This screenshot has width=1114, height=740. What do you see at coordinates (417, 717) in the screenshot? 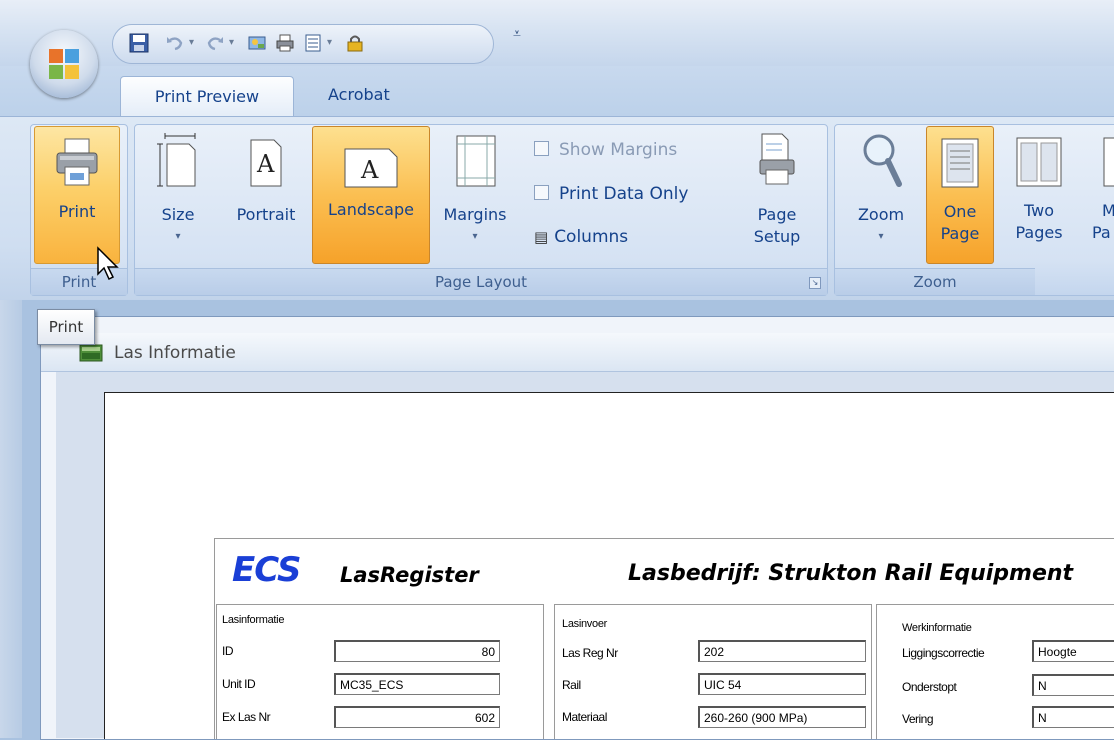
I see `field-value: 602` at bounding box center [417, 717].